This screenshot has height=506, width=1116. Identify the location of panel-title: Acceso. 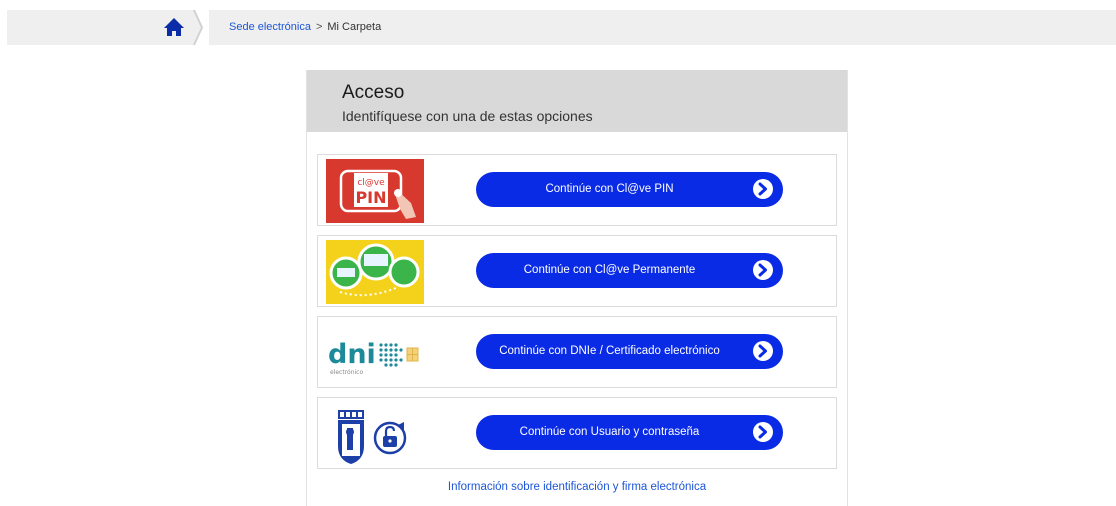
(373, 92).